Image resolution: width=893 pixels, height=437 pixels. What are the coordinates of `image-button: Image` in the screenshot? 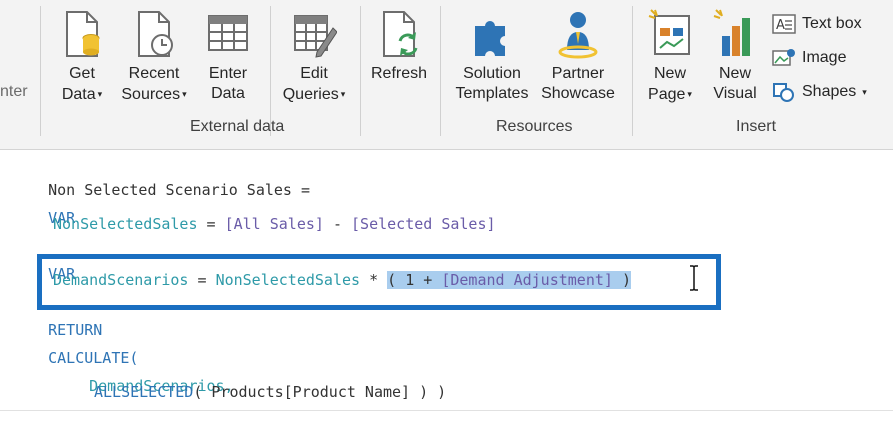 It's located at (809, 58).